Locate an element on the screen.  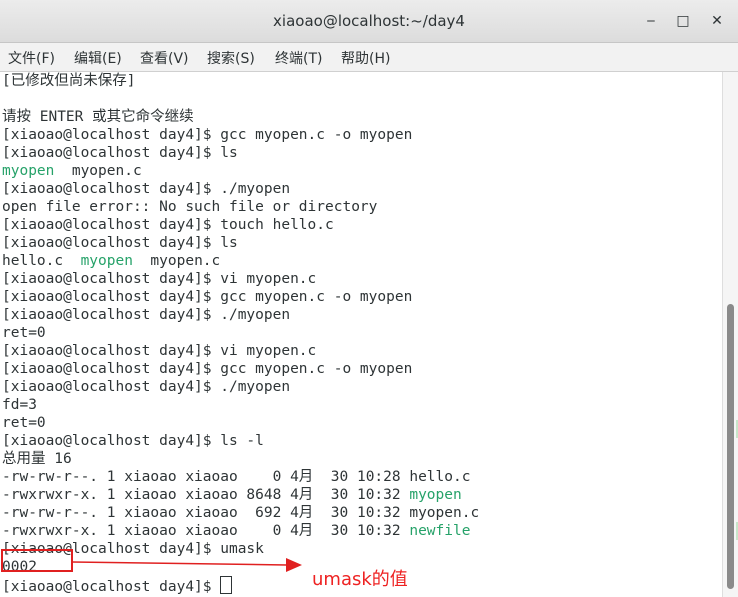
title-bar: xiaoao@localhost:~/day4 ‒ □ ✕ is located at coordinates (369, 21).